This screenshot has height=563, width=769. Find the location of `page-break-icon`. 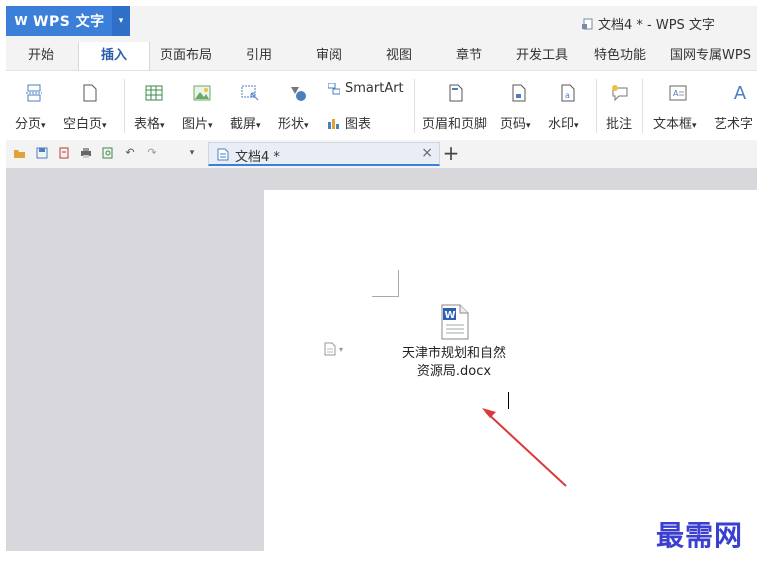

page-break-icon is located at coordinates (34, 93).